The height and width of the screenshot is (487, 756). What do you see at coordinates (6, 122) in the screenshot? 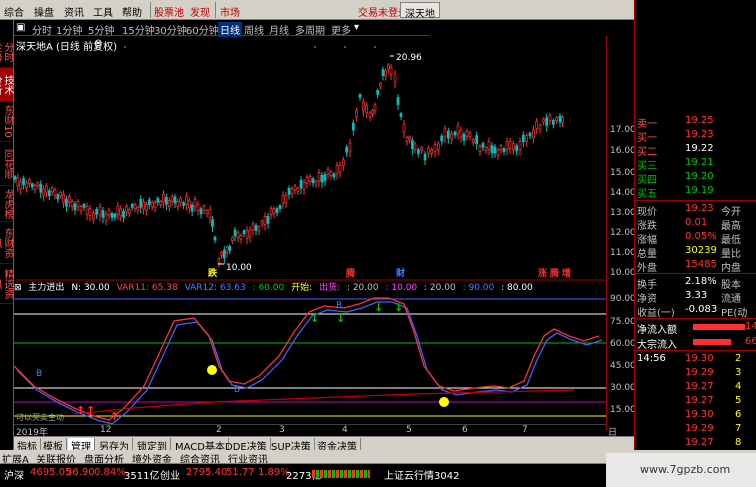
I see `left-tab-2: 东财10` at bounding box center [6, 122].